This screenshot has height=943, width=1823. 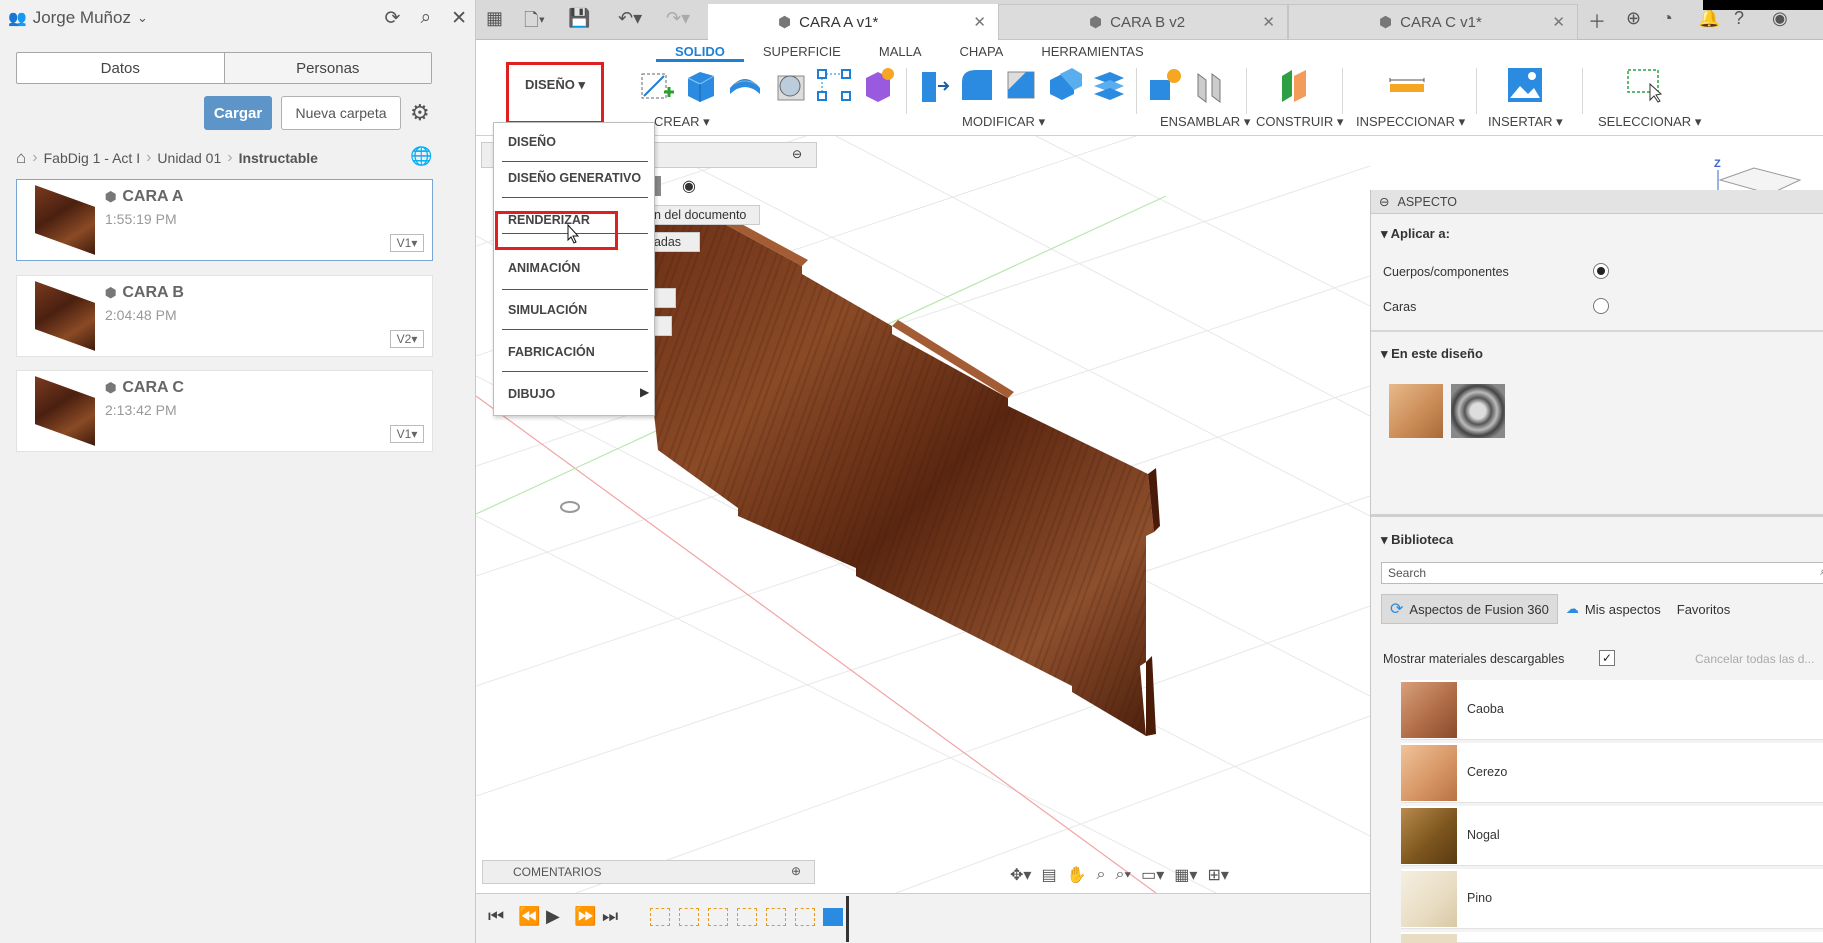 What do you see at coordinates (1295, 85) in the screenshot?
I see `construct-plane-icon` at bounding box center [1295, 85].